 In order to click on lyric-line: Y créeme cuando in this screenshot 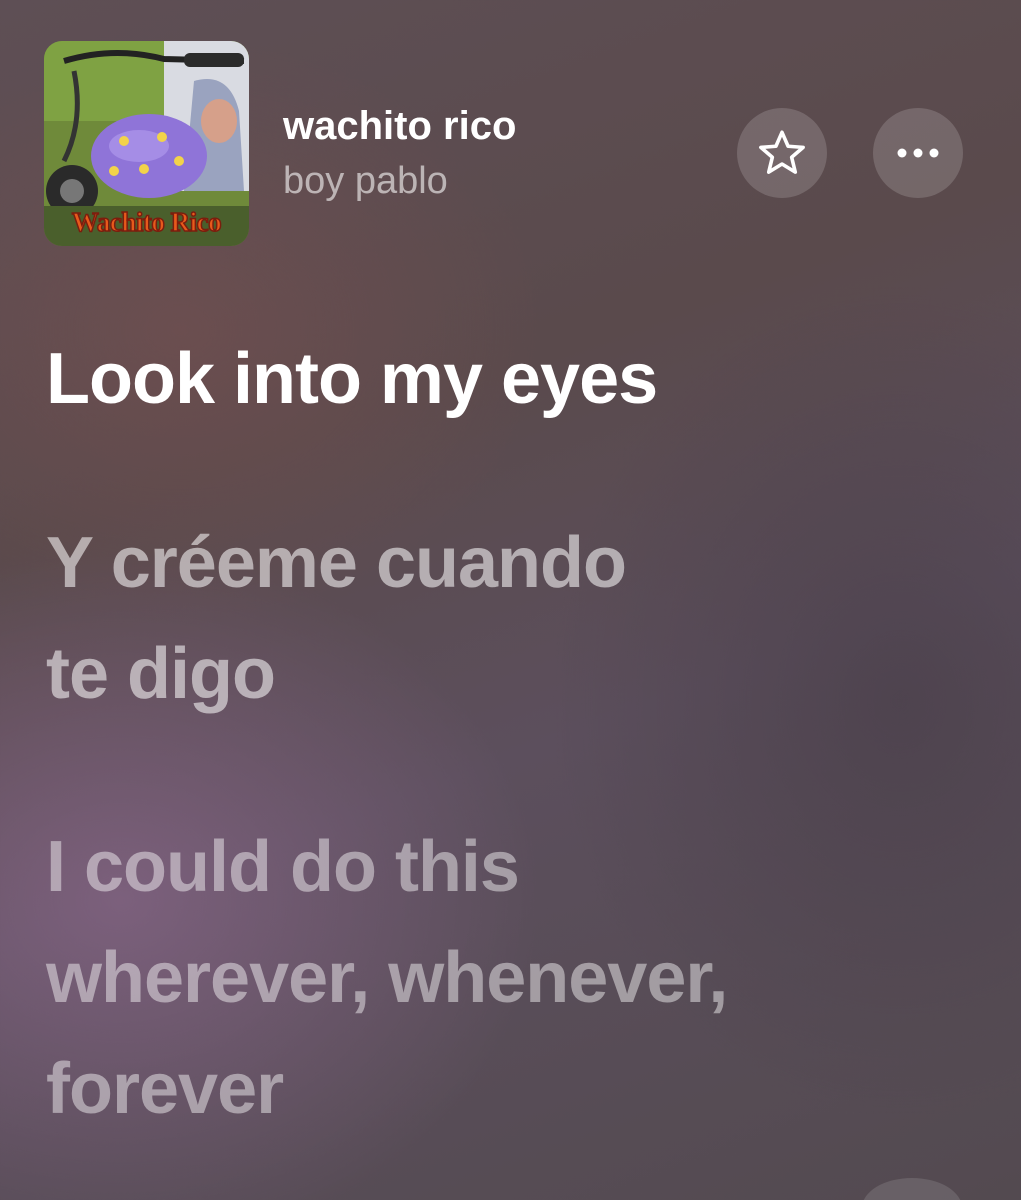, I will do `click(336, 563)`.